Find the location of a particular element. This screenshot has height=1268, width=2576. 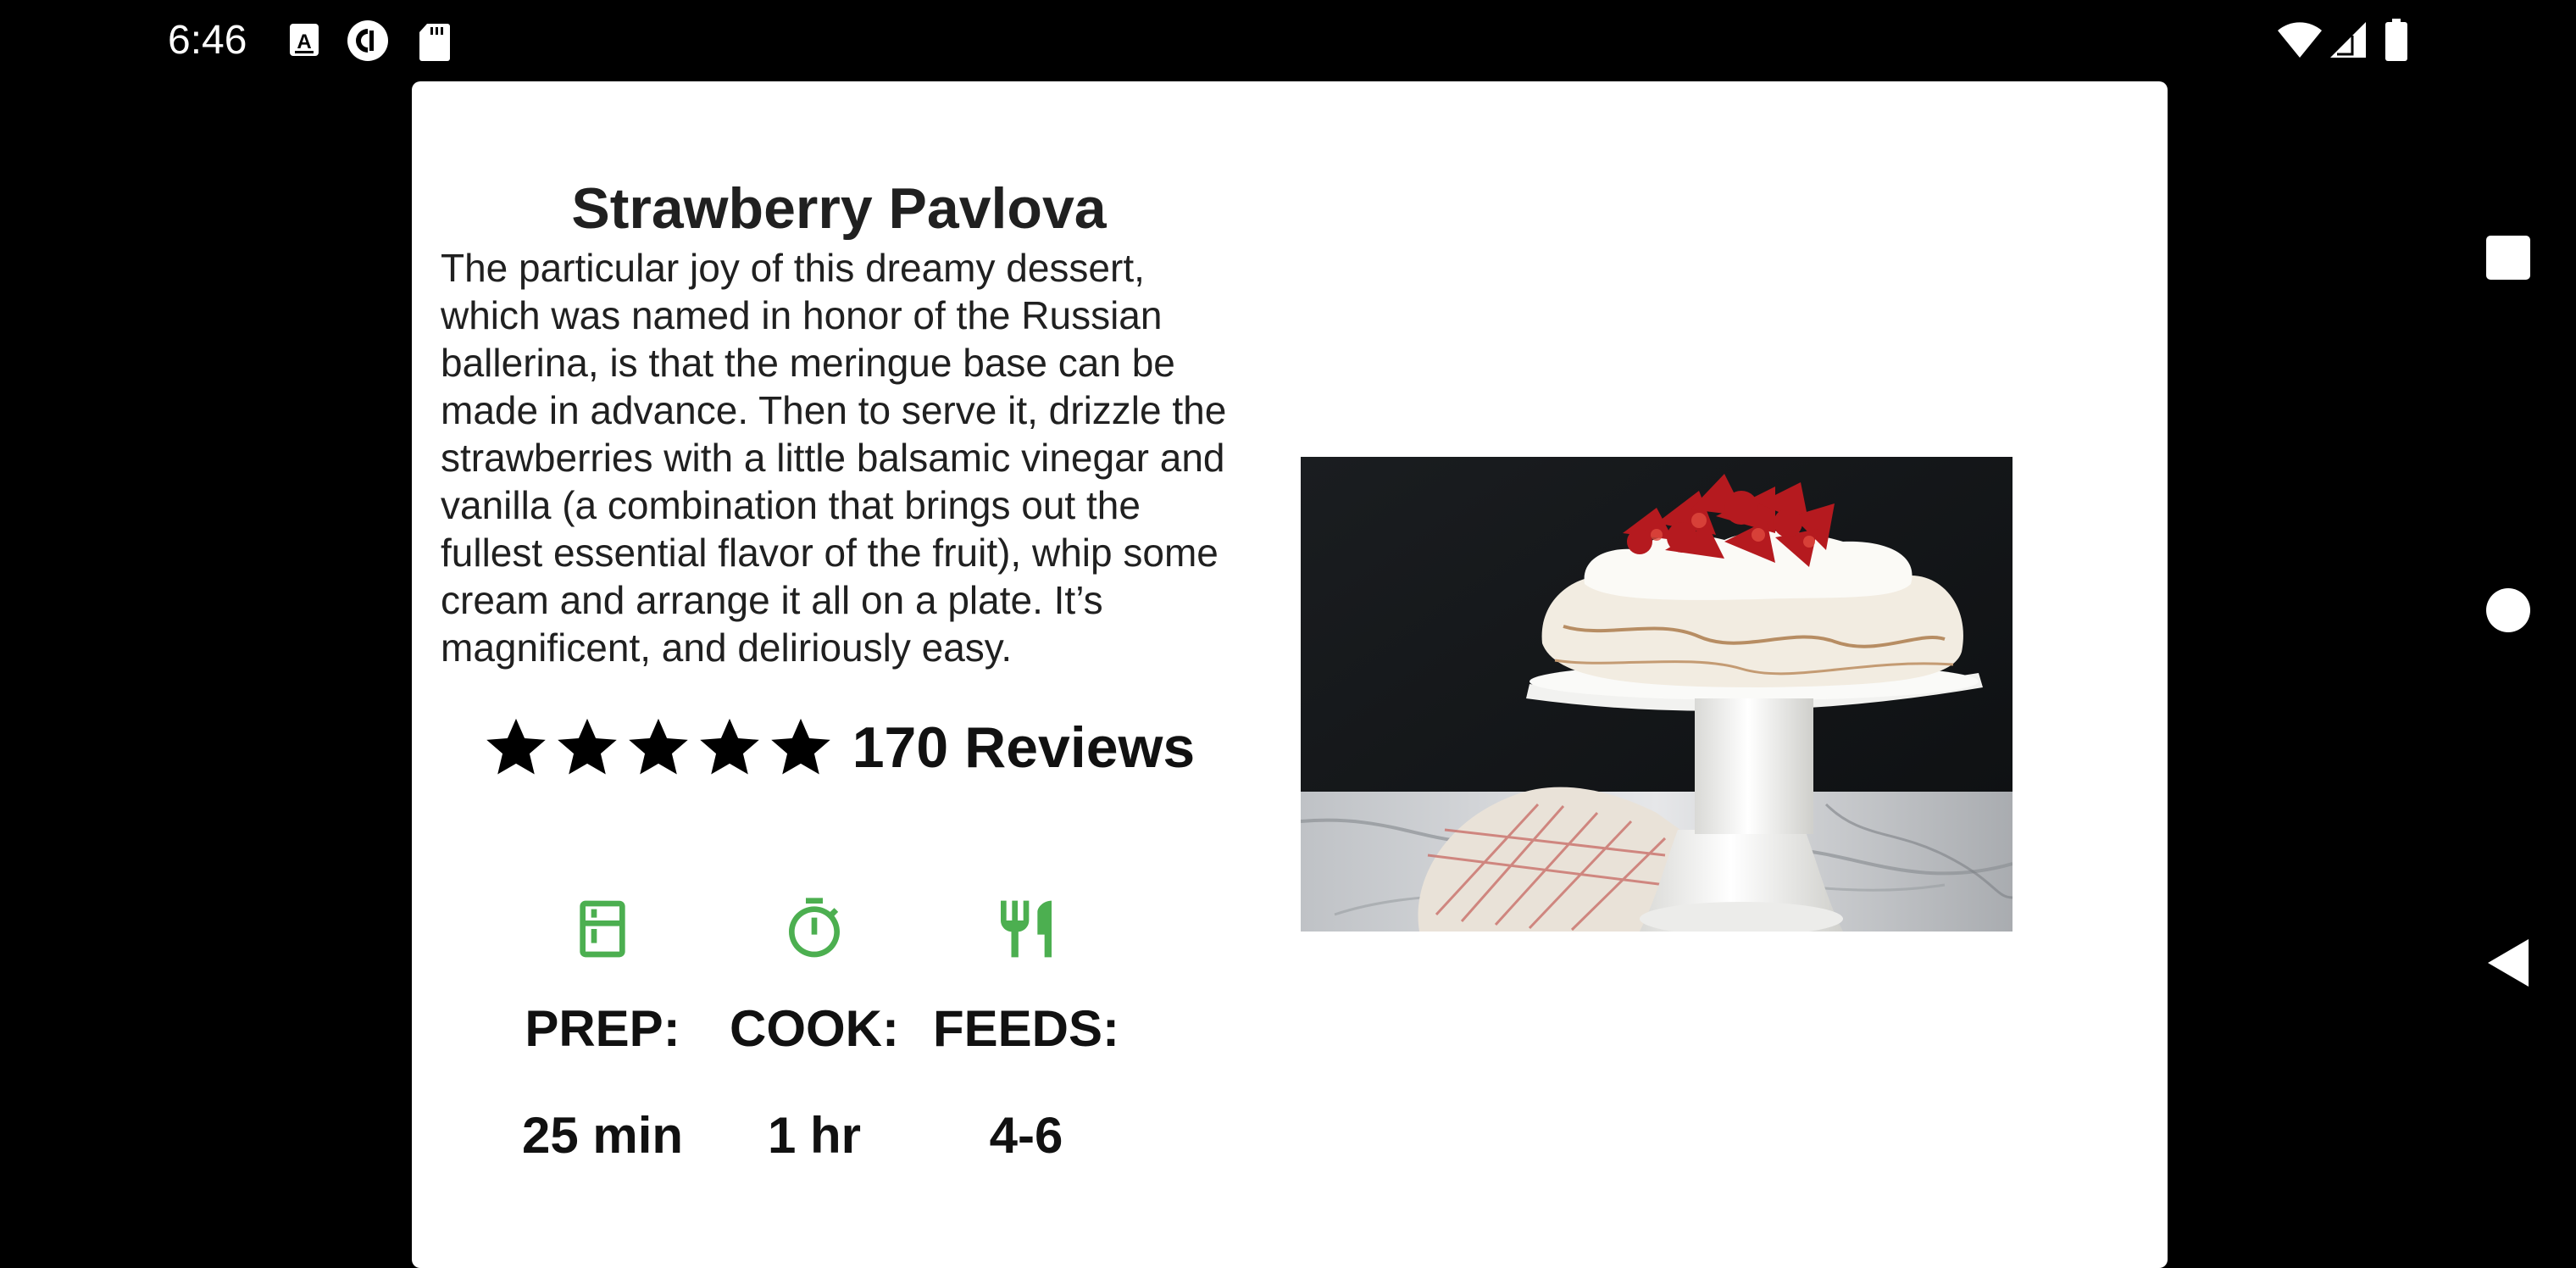

svg-text: A is located at coordinates (304, 42).